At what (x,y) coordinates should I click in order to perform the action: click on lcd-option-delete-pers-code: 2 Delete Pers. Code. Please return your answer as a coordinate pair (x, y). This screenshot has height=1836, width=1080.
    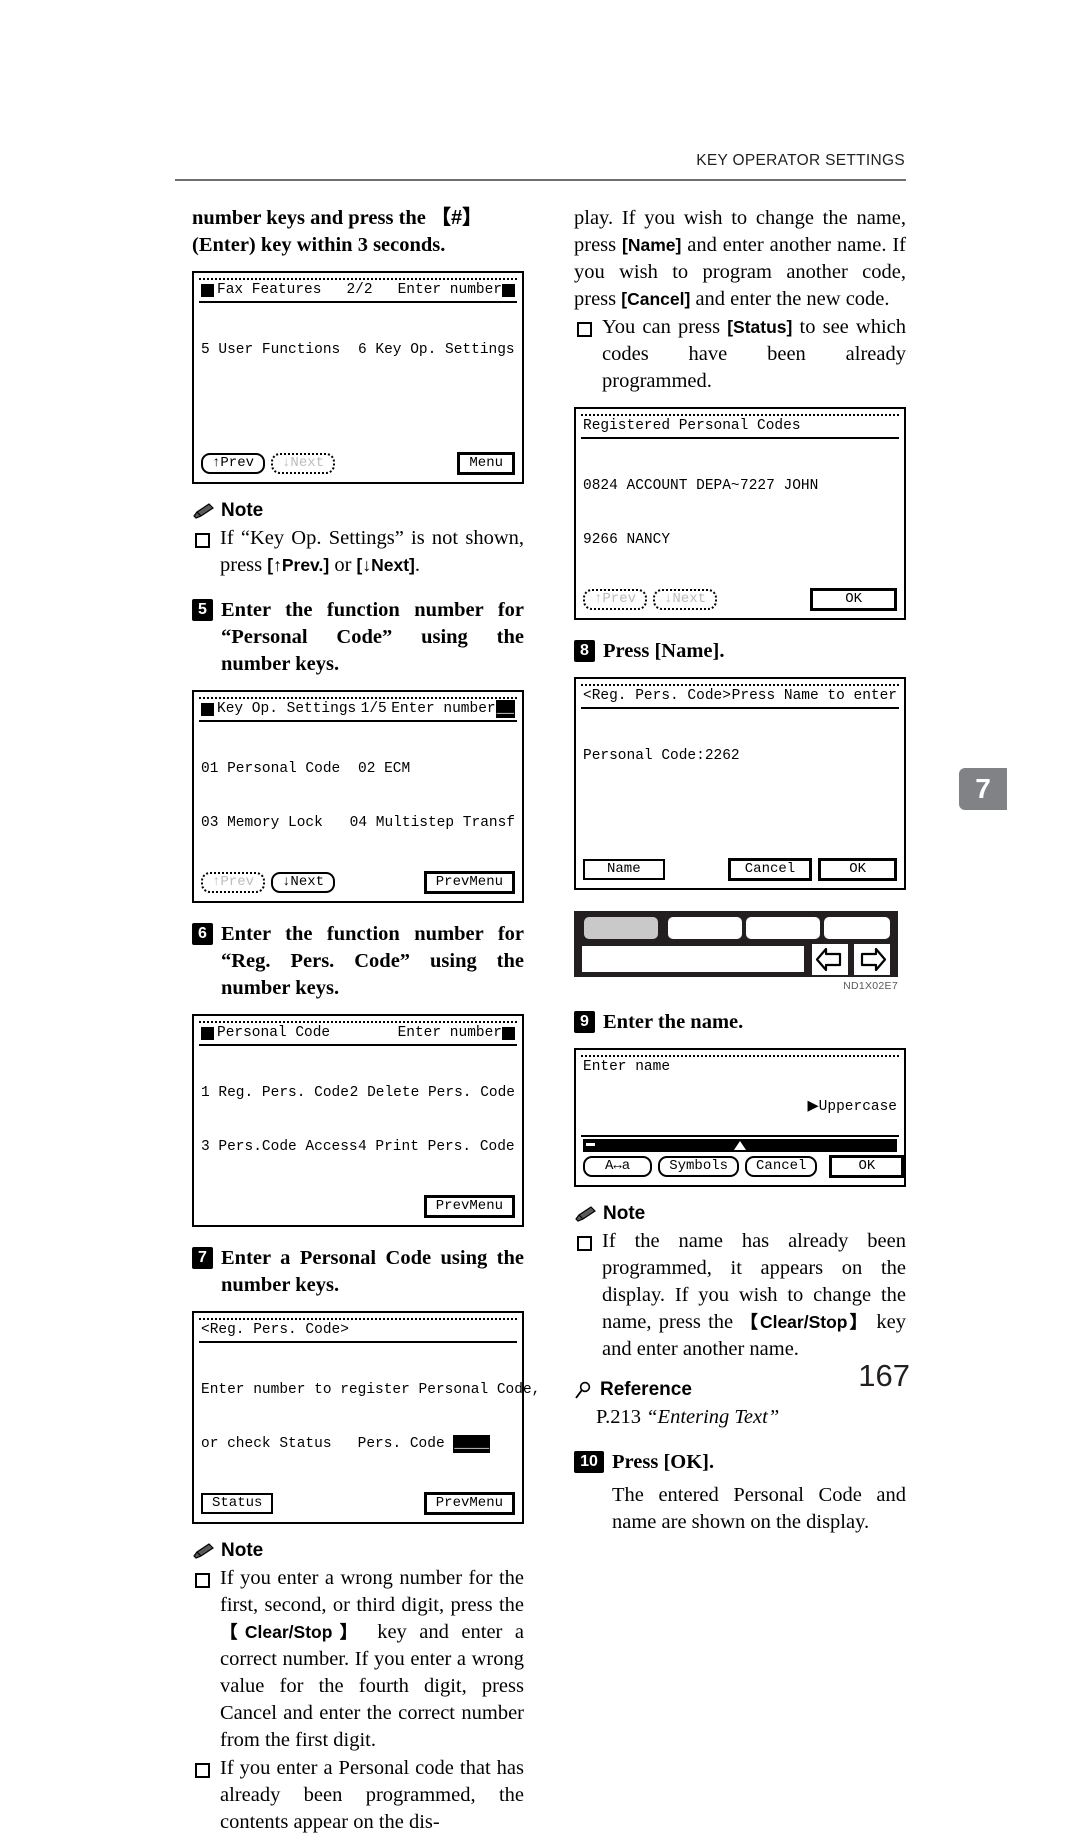
    Looking at the image, I should click on (432, 1093).